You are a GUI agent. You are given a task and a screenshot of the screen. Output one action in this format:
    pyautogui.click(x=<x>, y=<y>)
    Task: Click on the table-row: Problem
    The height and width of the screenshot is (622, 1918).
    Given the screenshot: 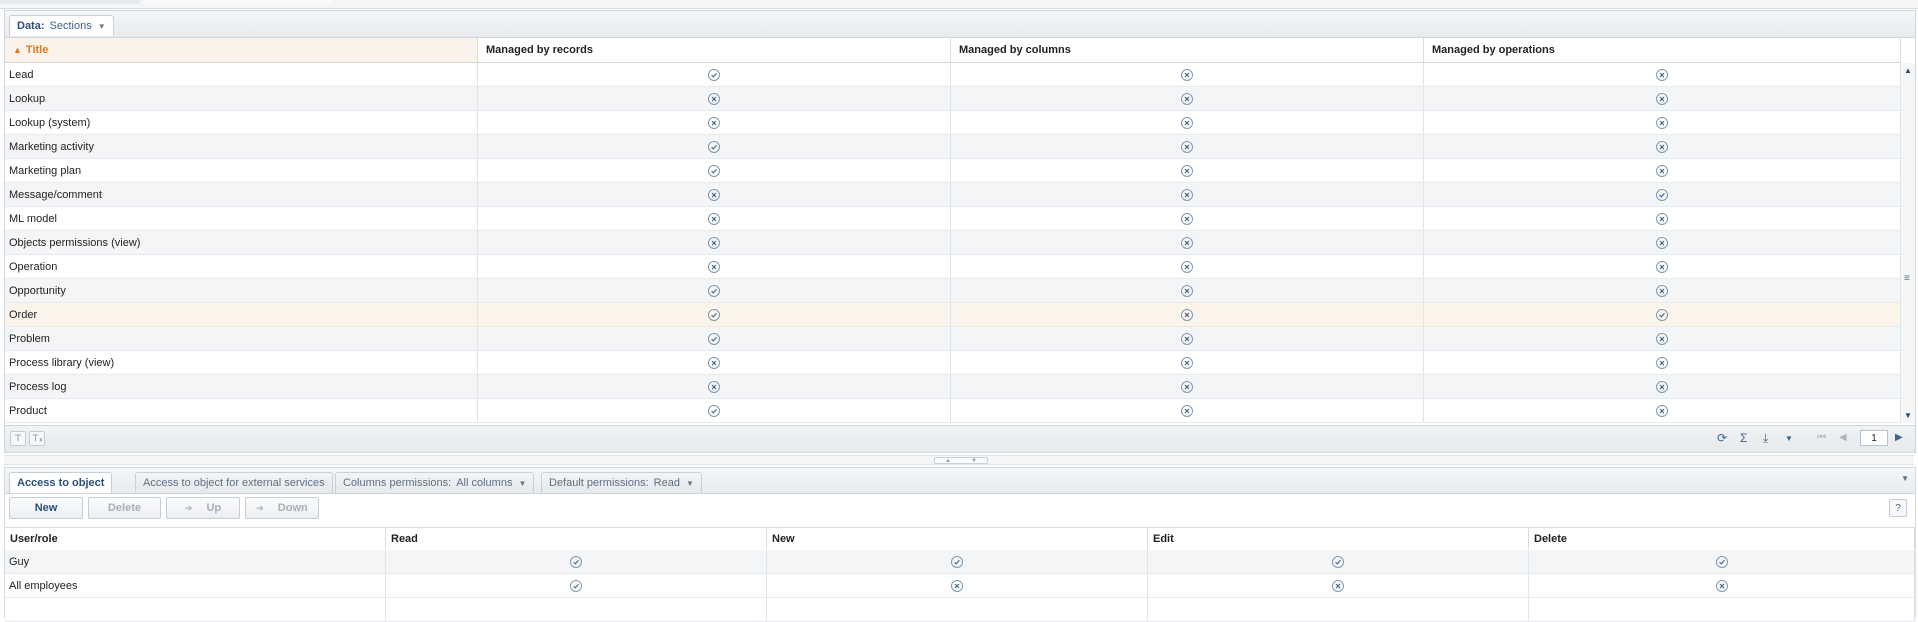 What is the action you would take?
    pyautogui.click(x=953, y=339)
    